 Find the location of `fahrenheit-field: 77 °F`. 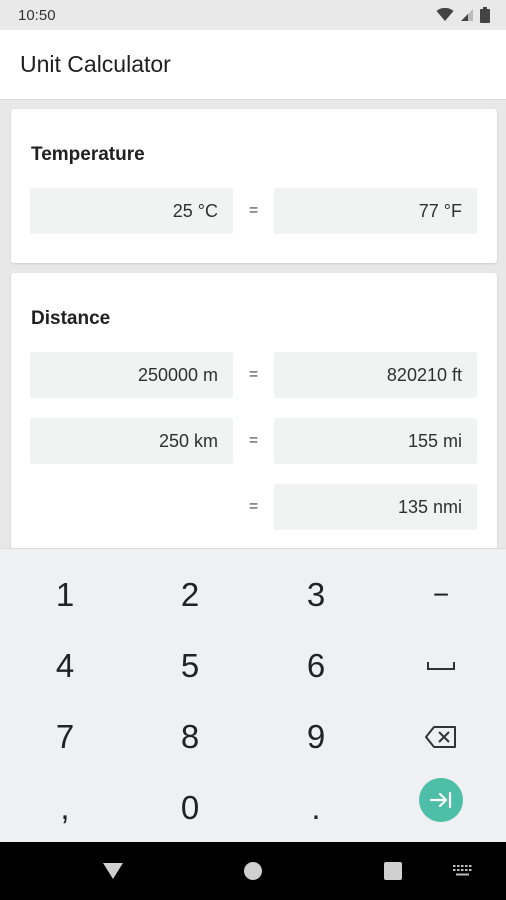

fahrenheit-field: 77 °F is located at coordinates (375, 211).